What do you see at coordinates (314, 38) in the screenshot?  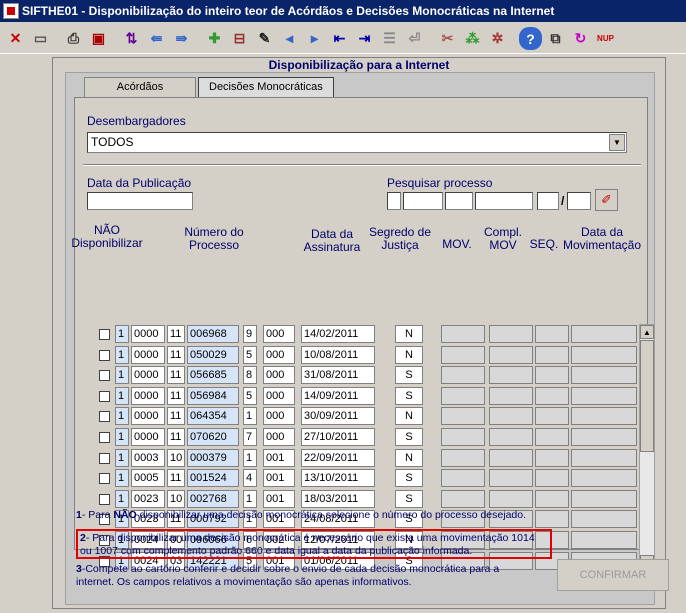 I see `next-icon: ▸` at bounding box center [314, 38].